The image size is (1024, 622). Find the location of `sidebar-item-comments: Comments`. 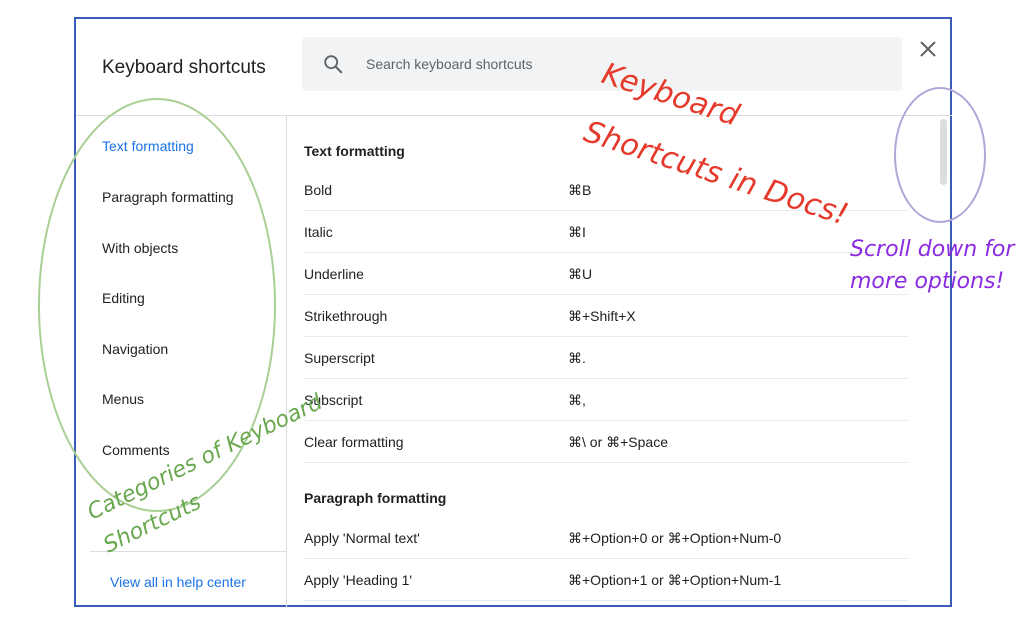

sidebar-item-comments: Comments is located at coordinates (136, 450).